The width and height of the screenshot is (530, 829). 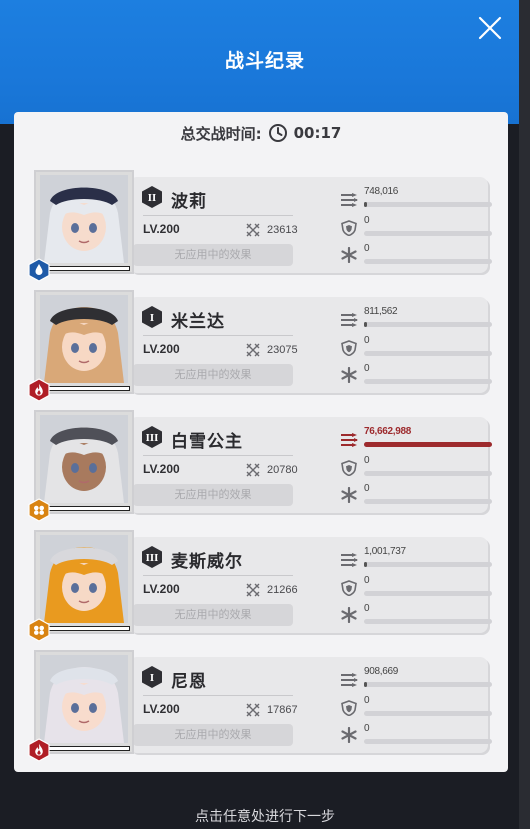 What do you see at coordinates (381, 311) in the screenshot?
I see `damage-value: 811,562` at bounding box center [381, 311].